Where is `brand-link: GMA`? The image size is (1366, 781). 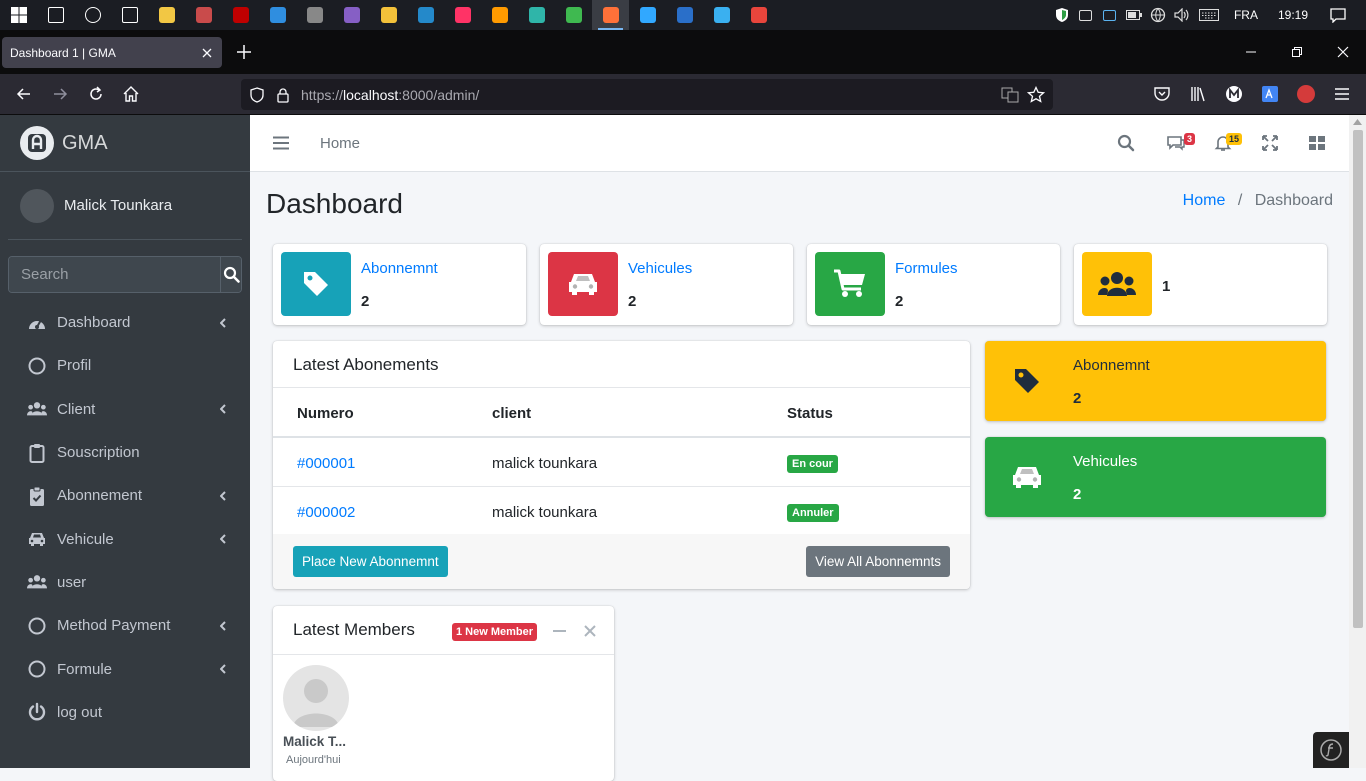
brand-link: GMA is located at coordinates (125, 143).